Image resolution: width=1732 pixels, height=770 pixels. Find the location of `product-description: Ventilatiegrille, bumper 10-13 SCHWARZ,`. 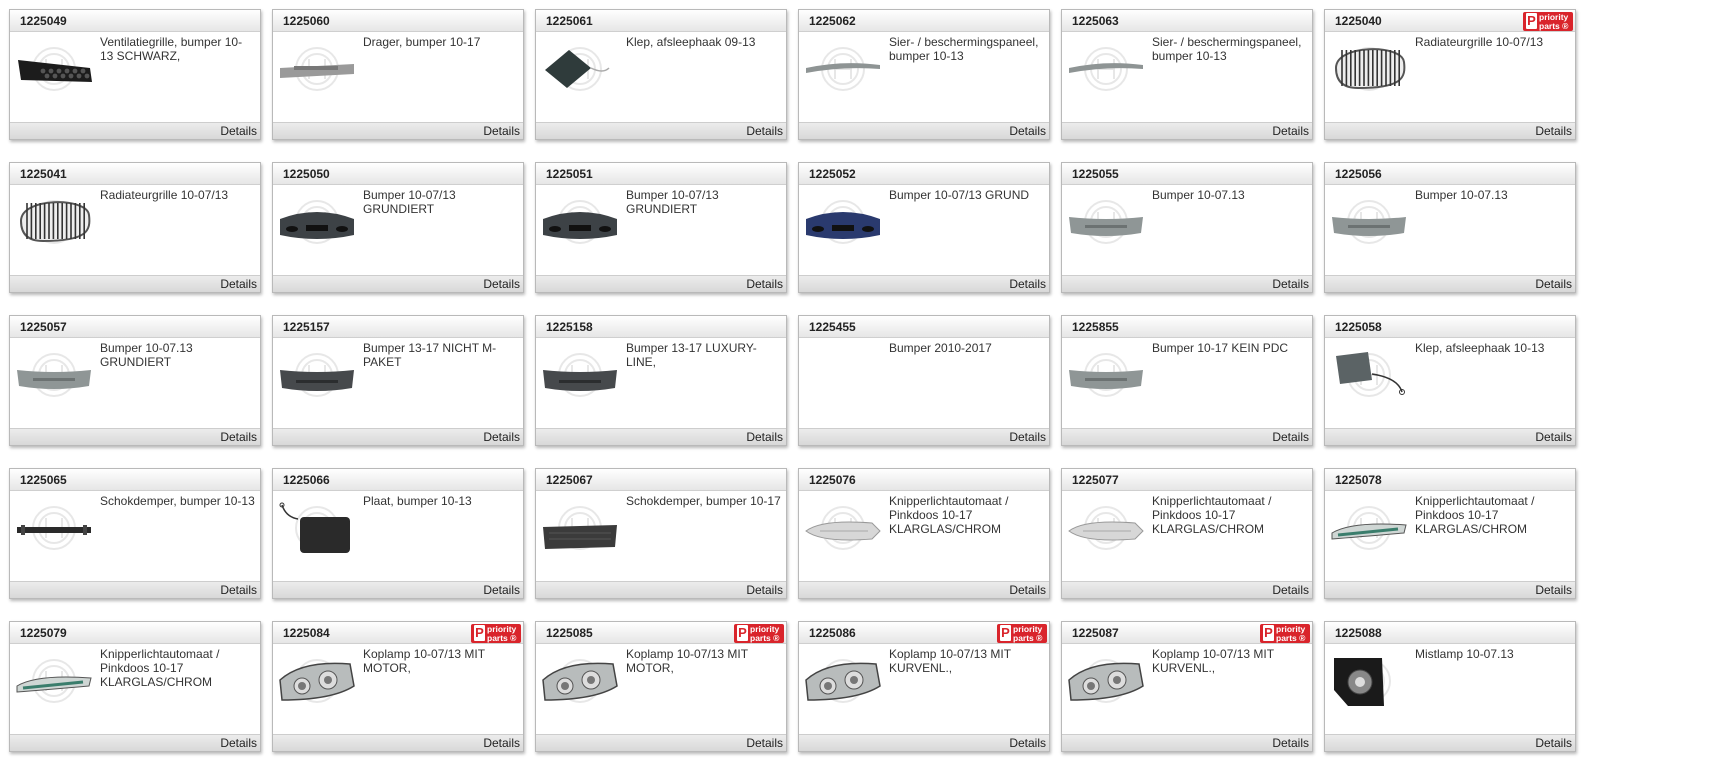

product-description: Ventilatiegrille, bumper 10-13 SCHWARZ, is located at coordinates (177, 49).